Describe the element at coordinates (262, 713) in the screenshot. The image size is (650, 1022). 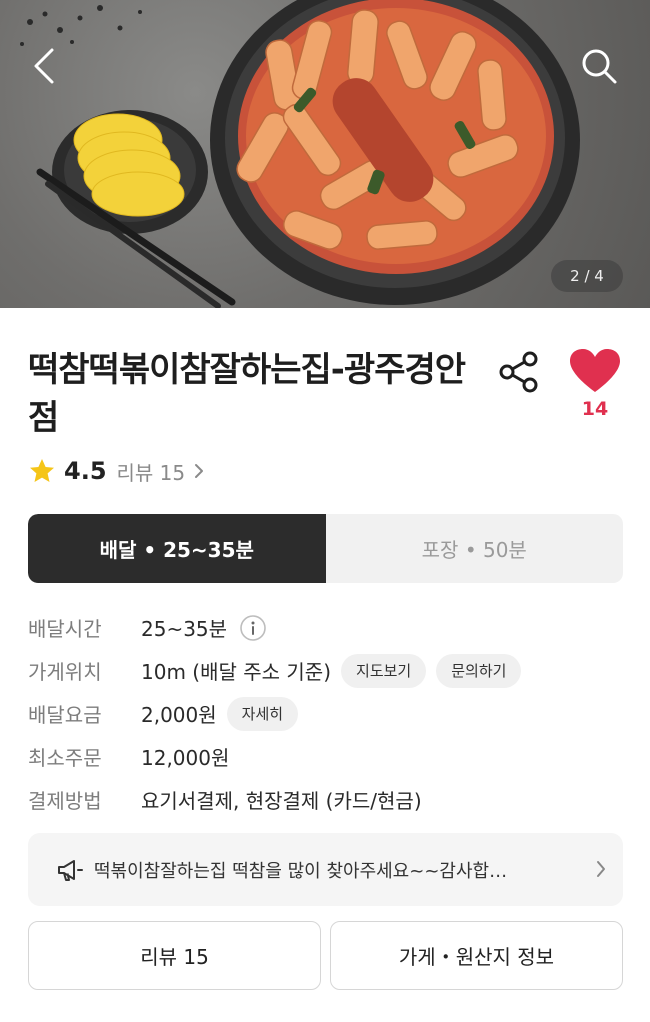
I see `fee-detail-button: 자세히` at that location.